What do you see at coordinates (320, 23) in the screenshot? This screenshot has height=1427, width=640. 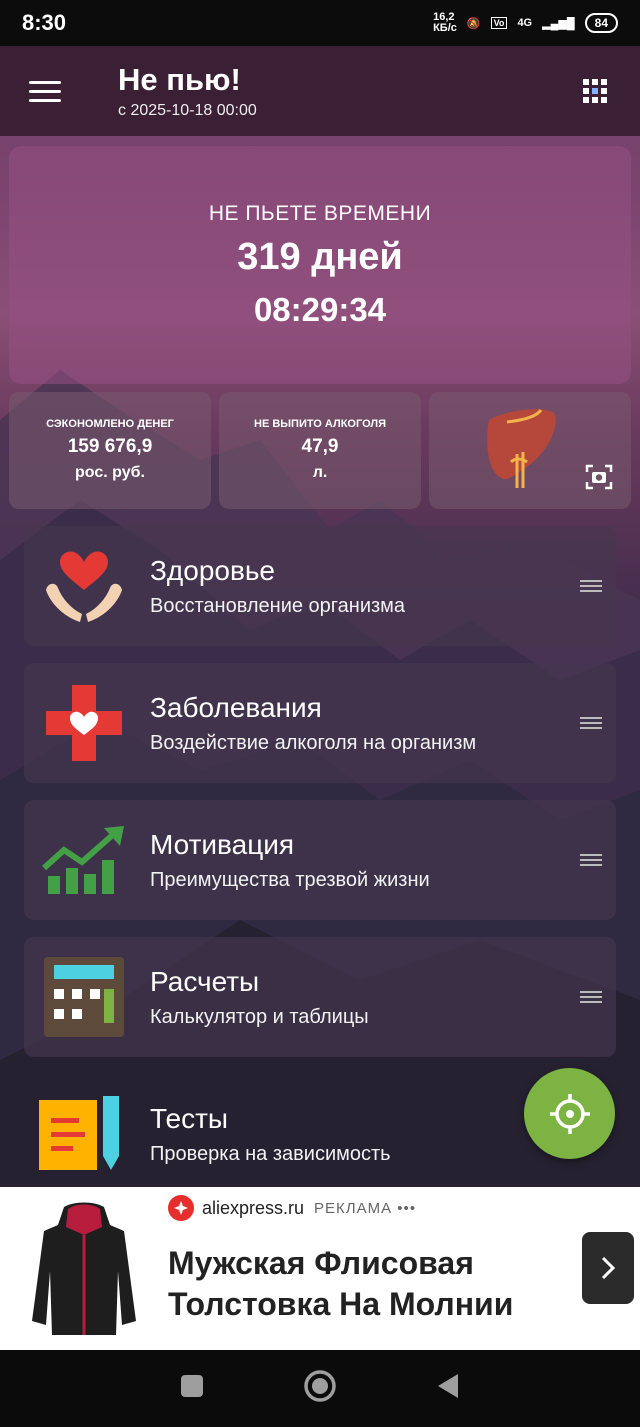 I see `status-bar: 8:30 16,2 КБ/с 🔕 Vo 4G ▂▄▆█ 84` at bounding box center [320, 23].